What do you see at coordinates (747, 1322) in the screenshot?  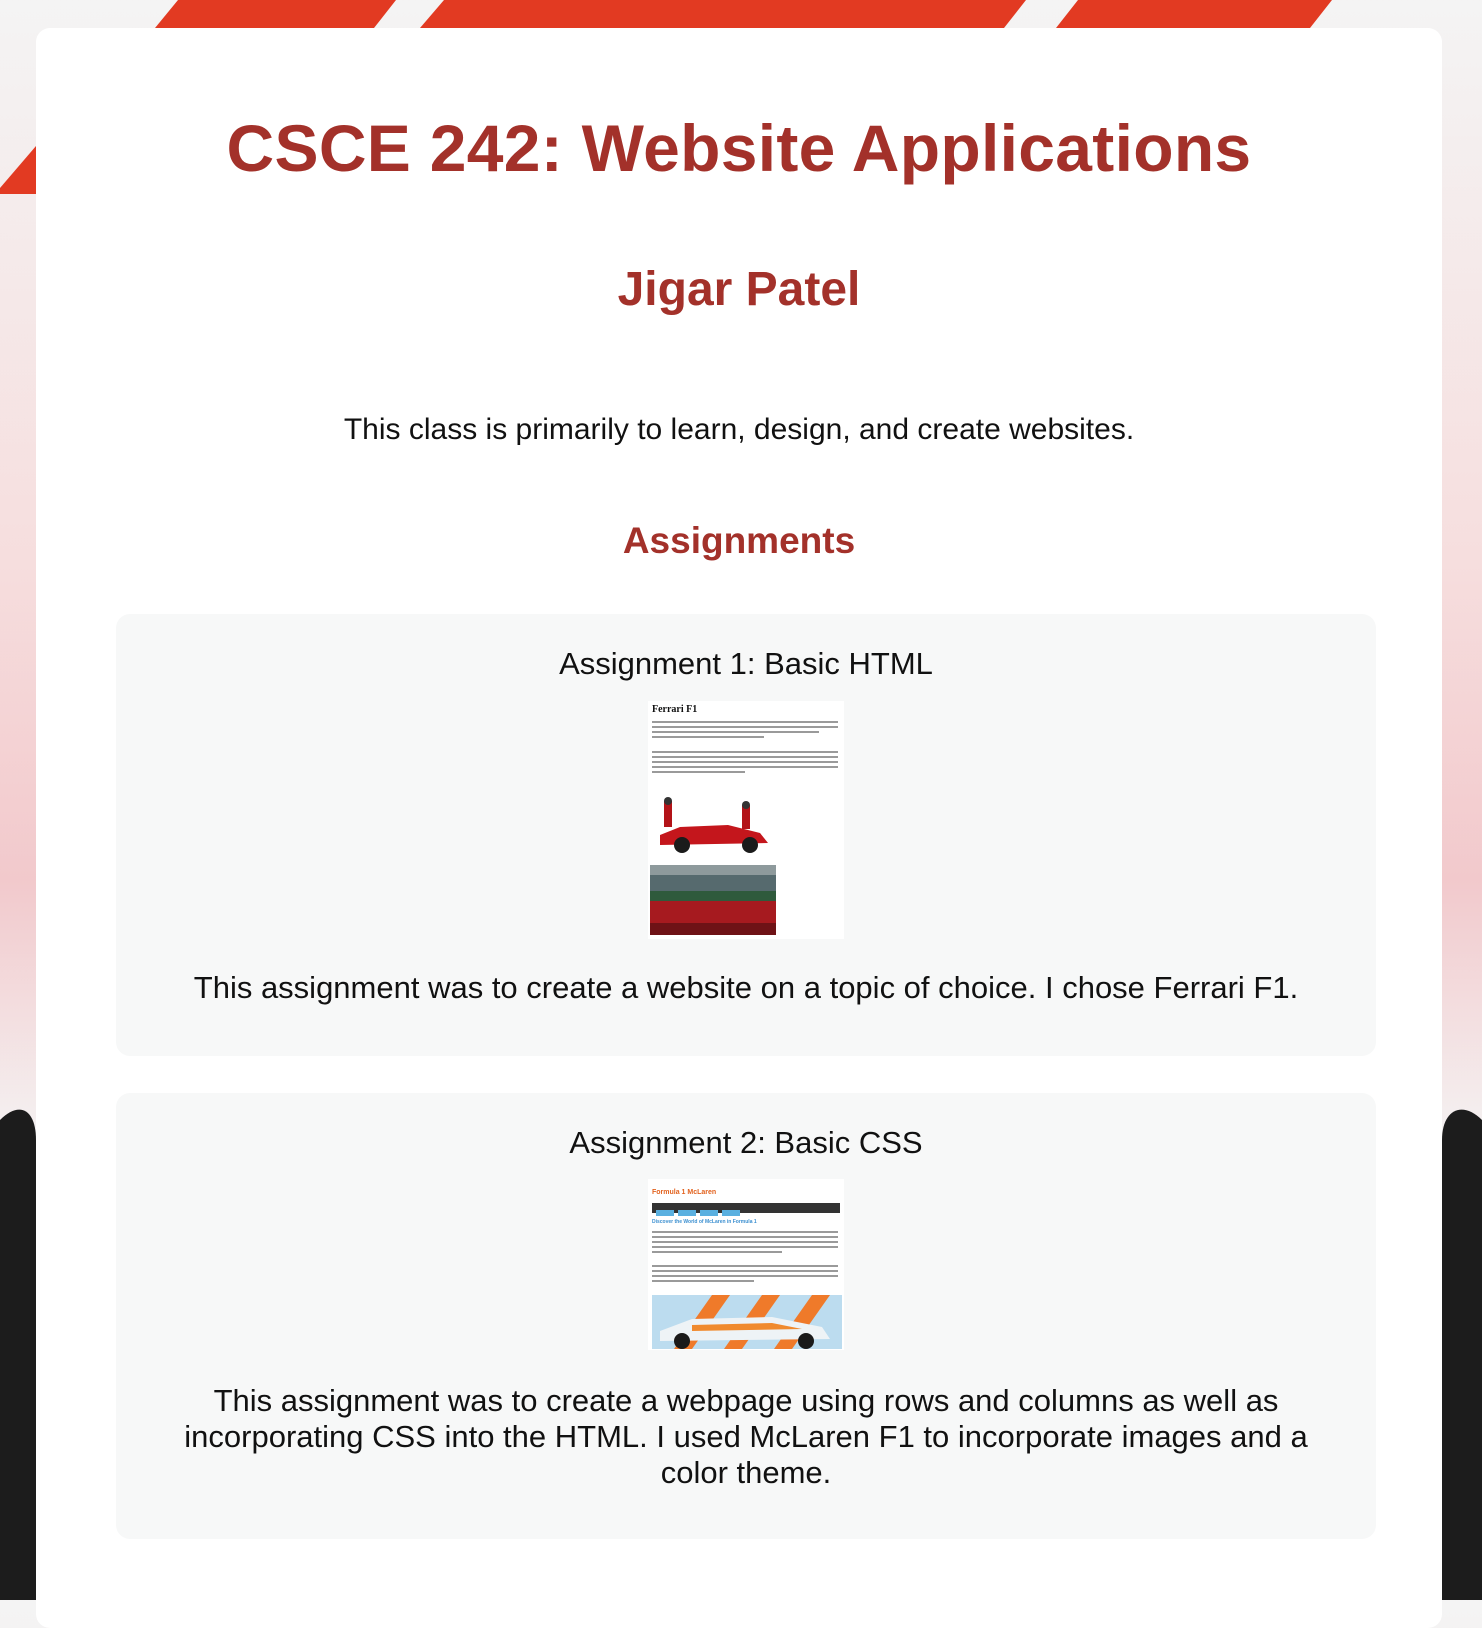 I see `mclaren-car-image` at bounding box center [747, 1322].